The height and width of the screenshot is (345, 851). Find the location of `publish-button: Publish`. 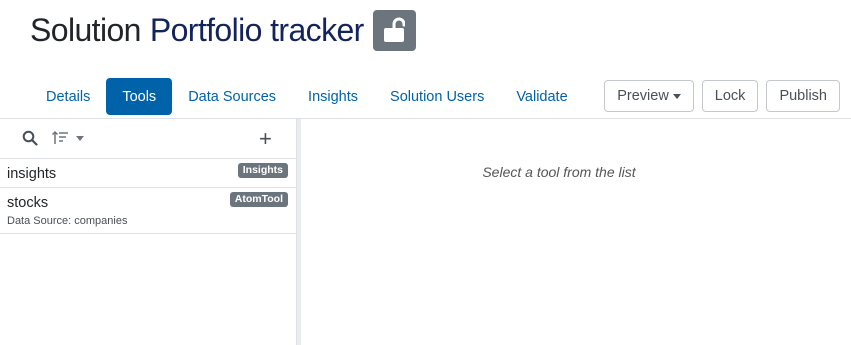

publish-button: Publish is located at coordinates (803, 96).